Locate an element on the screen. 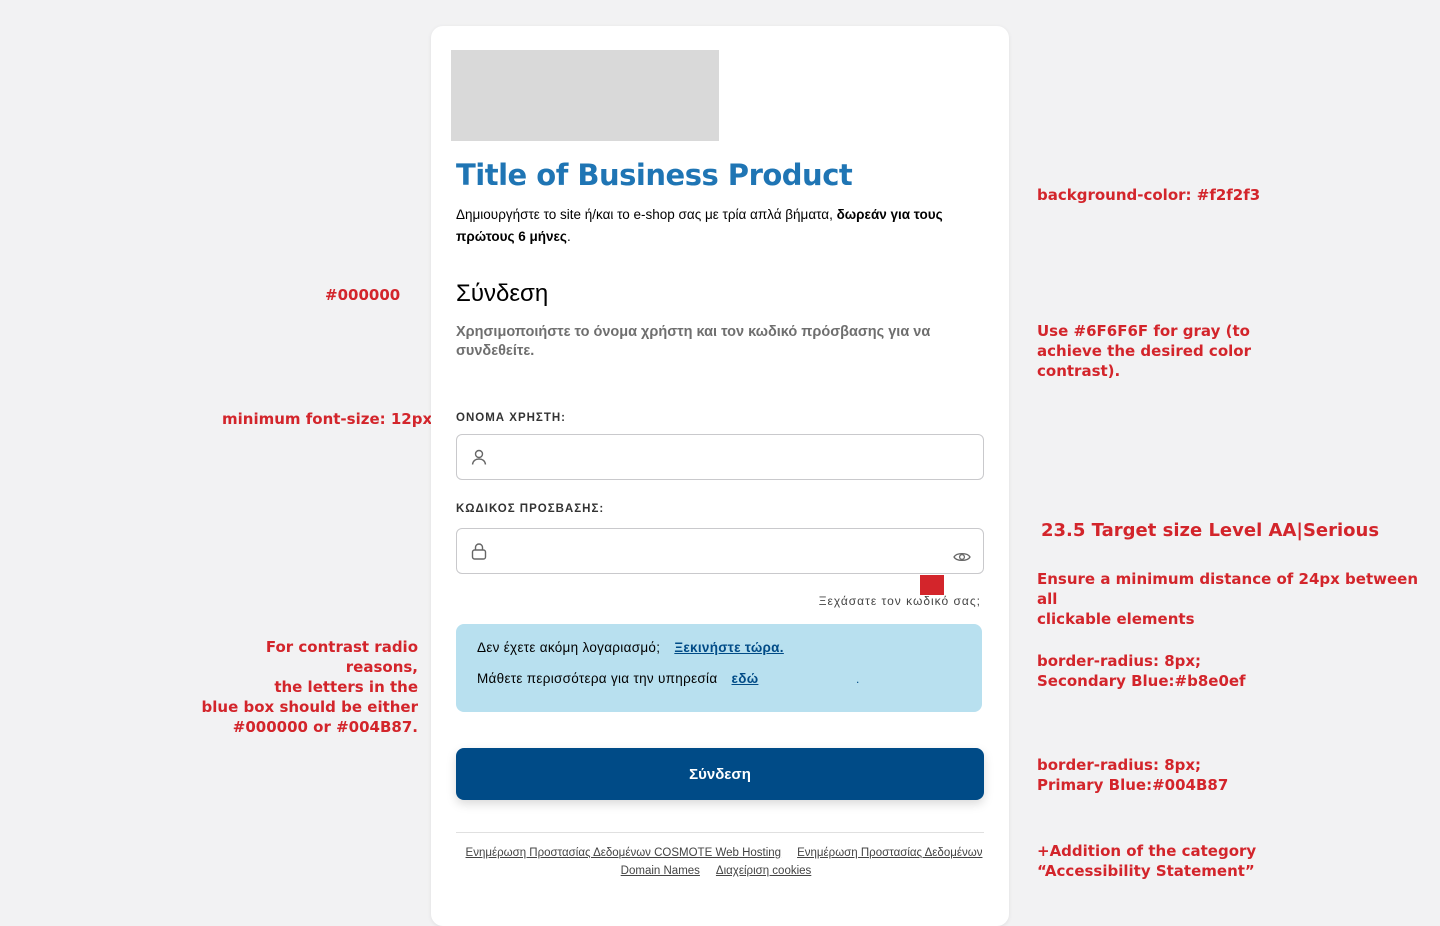 The height and width of the screenshot is (926, 1440). user-icon is located at coordinates (479, 457).